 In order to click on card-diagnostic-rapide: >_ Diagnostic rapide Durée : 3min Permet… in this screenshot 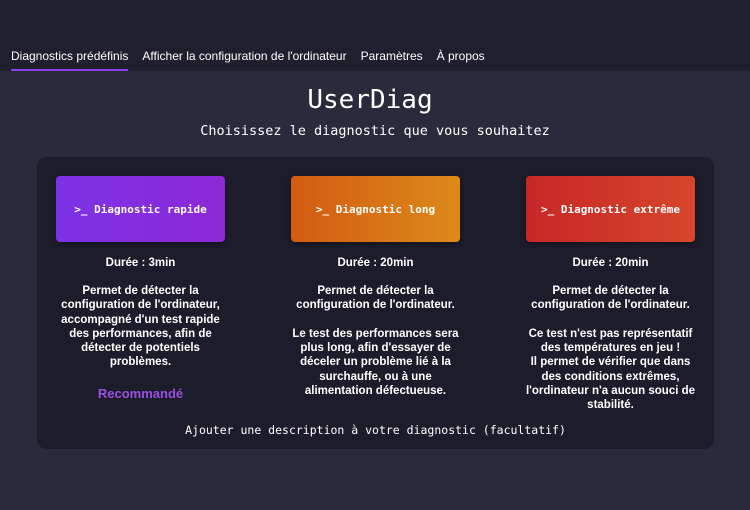, I will do `click(140, 284)`.